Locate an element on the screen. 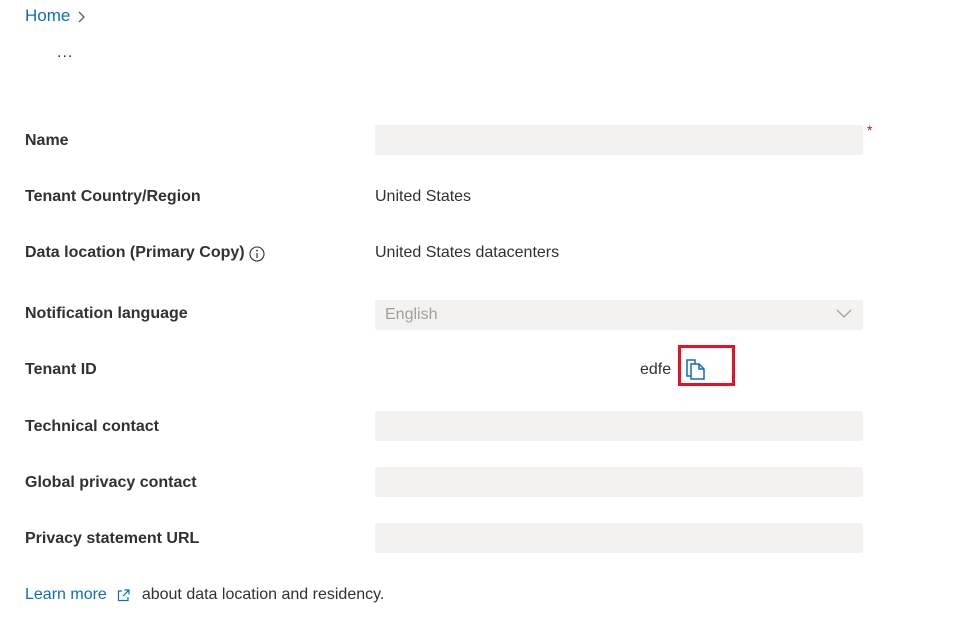 Image resolution: width=969 pixels, height=623 pixels. notification-language-selected: English is located at coordinates (411, 314).